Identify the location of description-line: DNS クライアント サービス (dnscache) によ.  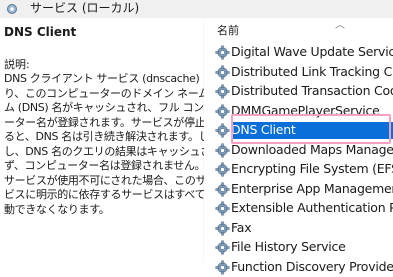
(105, 79).